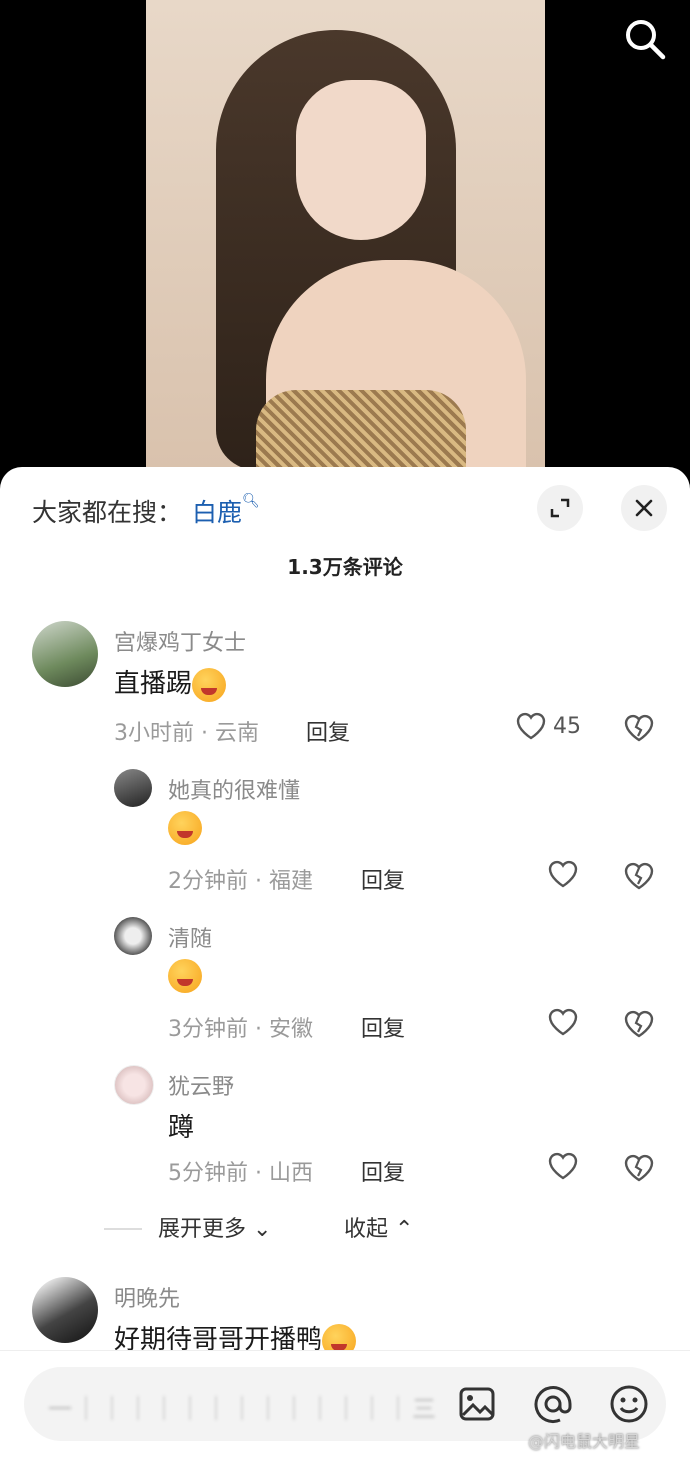 Image resolution: width=690 pixels, height=1458 pixels. I want to click on replies-expand-row: 展开更多 ⌄ 收起 ⌃, so click(384, 1229).